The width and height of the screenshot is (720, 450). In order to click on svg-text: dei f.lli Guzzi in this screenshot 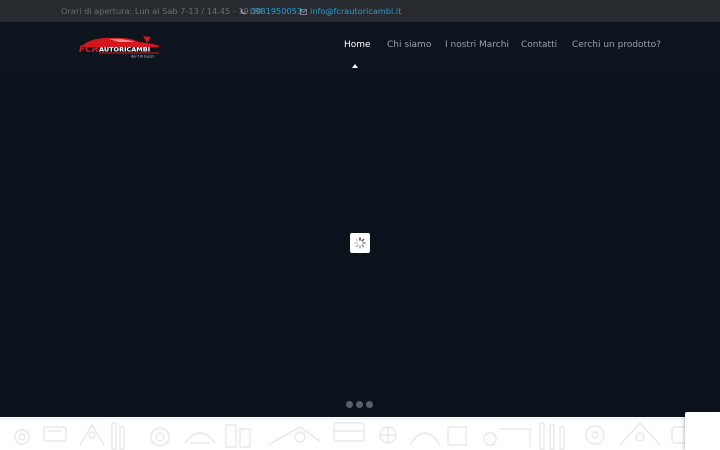, I will do `click(142, 57)`.